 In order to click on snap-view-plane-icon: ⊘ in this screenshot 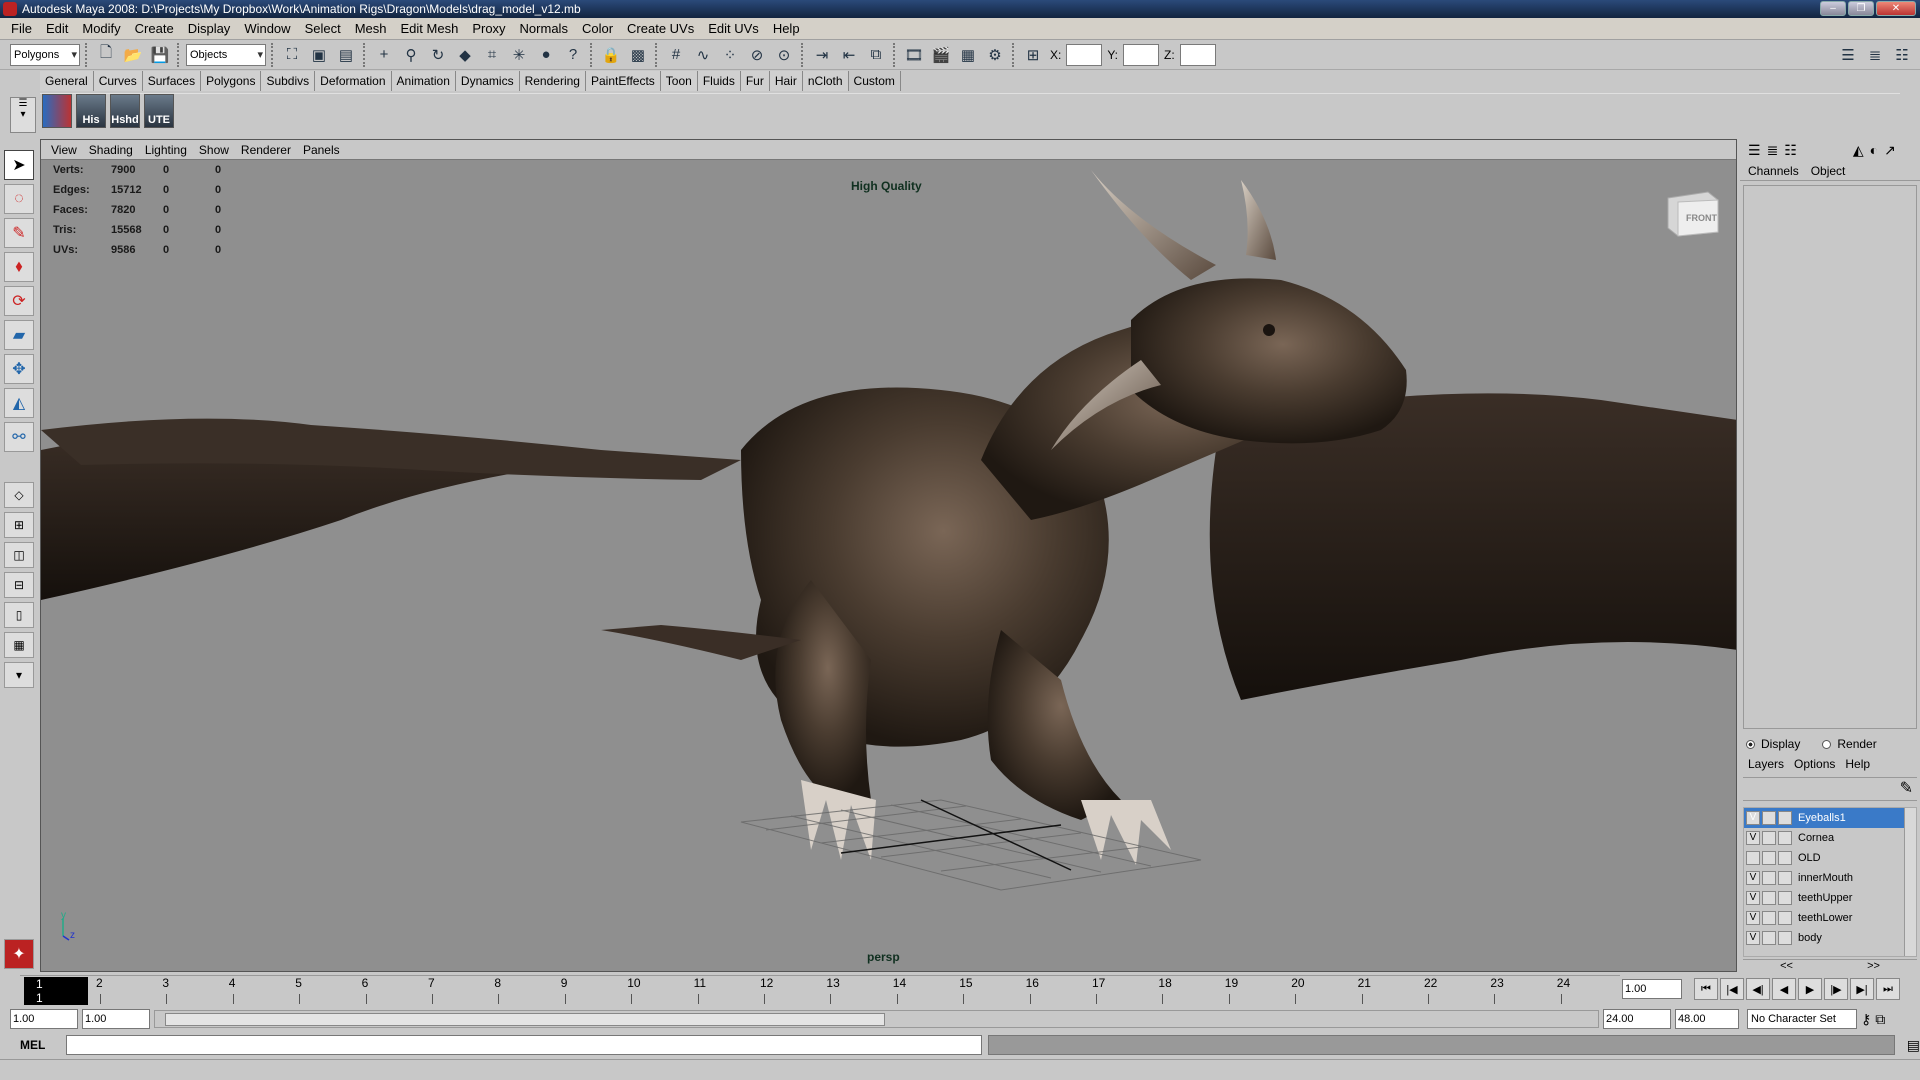, I will do `click(757, 55)`.